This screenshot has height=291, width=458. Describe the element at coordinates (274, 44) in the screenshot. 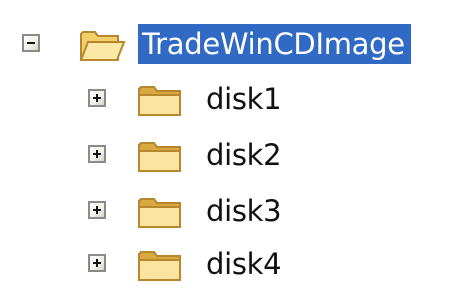

I see `tree-node-label: TradeWinCDImage` at that location.